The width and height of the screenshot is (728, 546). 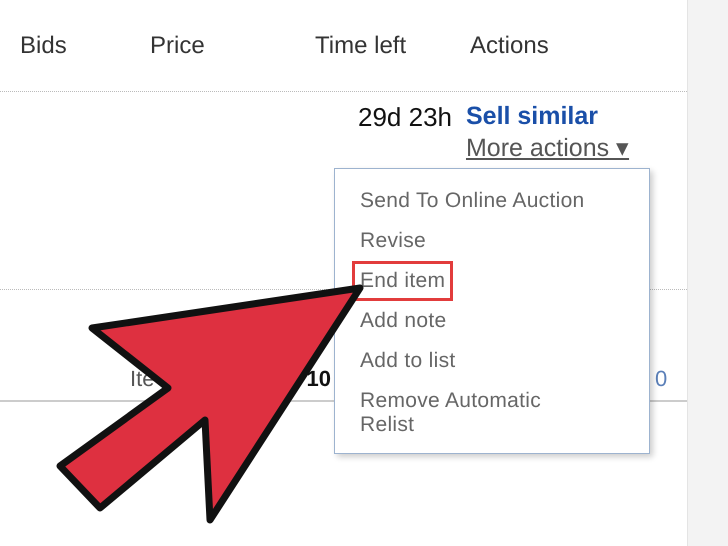 I want to click on column-header: Price, so click(x=178, y=46).